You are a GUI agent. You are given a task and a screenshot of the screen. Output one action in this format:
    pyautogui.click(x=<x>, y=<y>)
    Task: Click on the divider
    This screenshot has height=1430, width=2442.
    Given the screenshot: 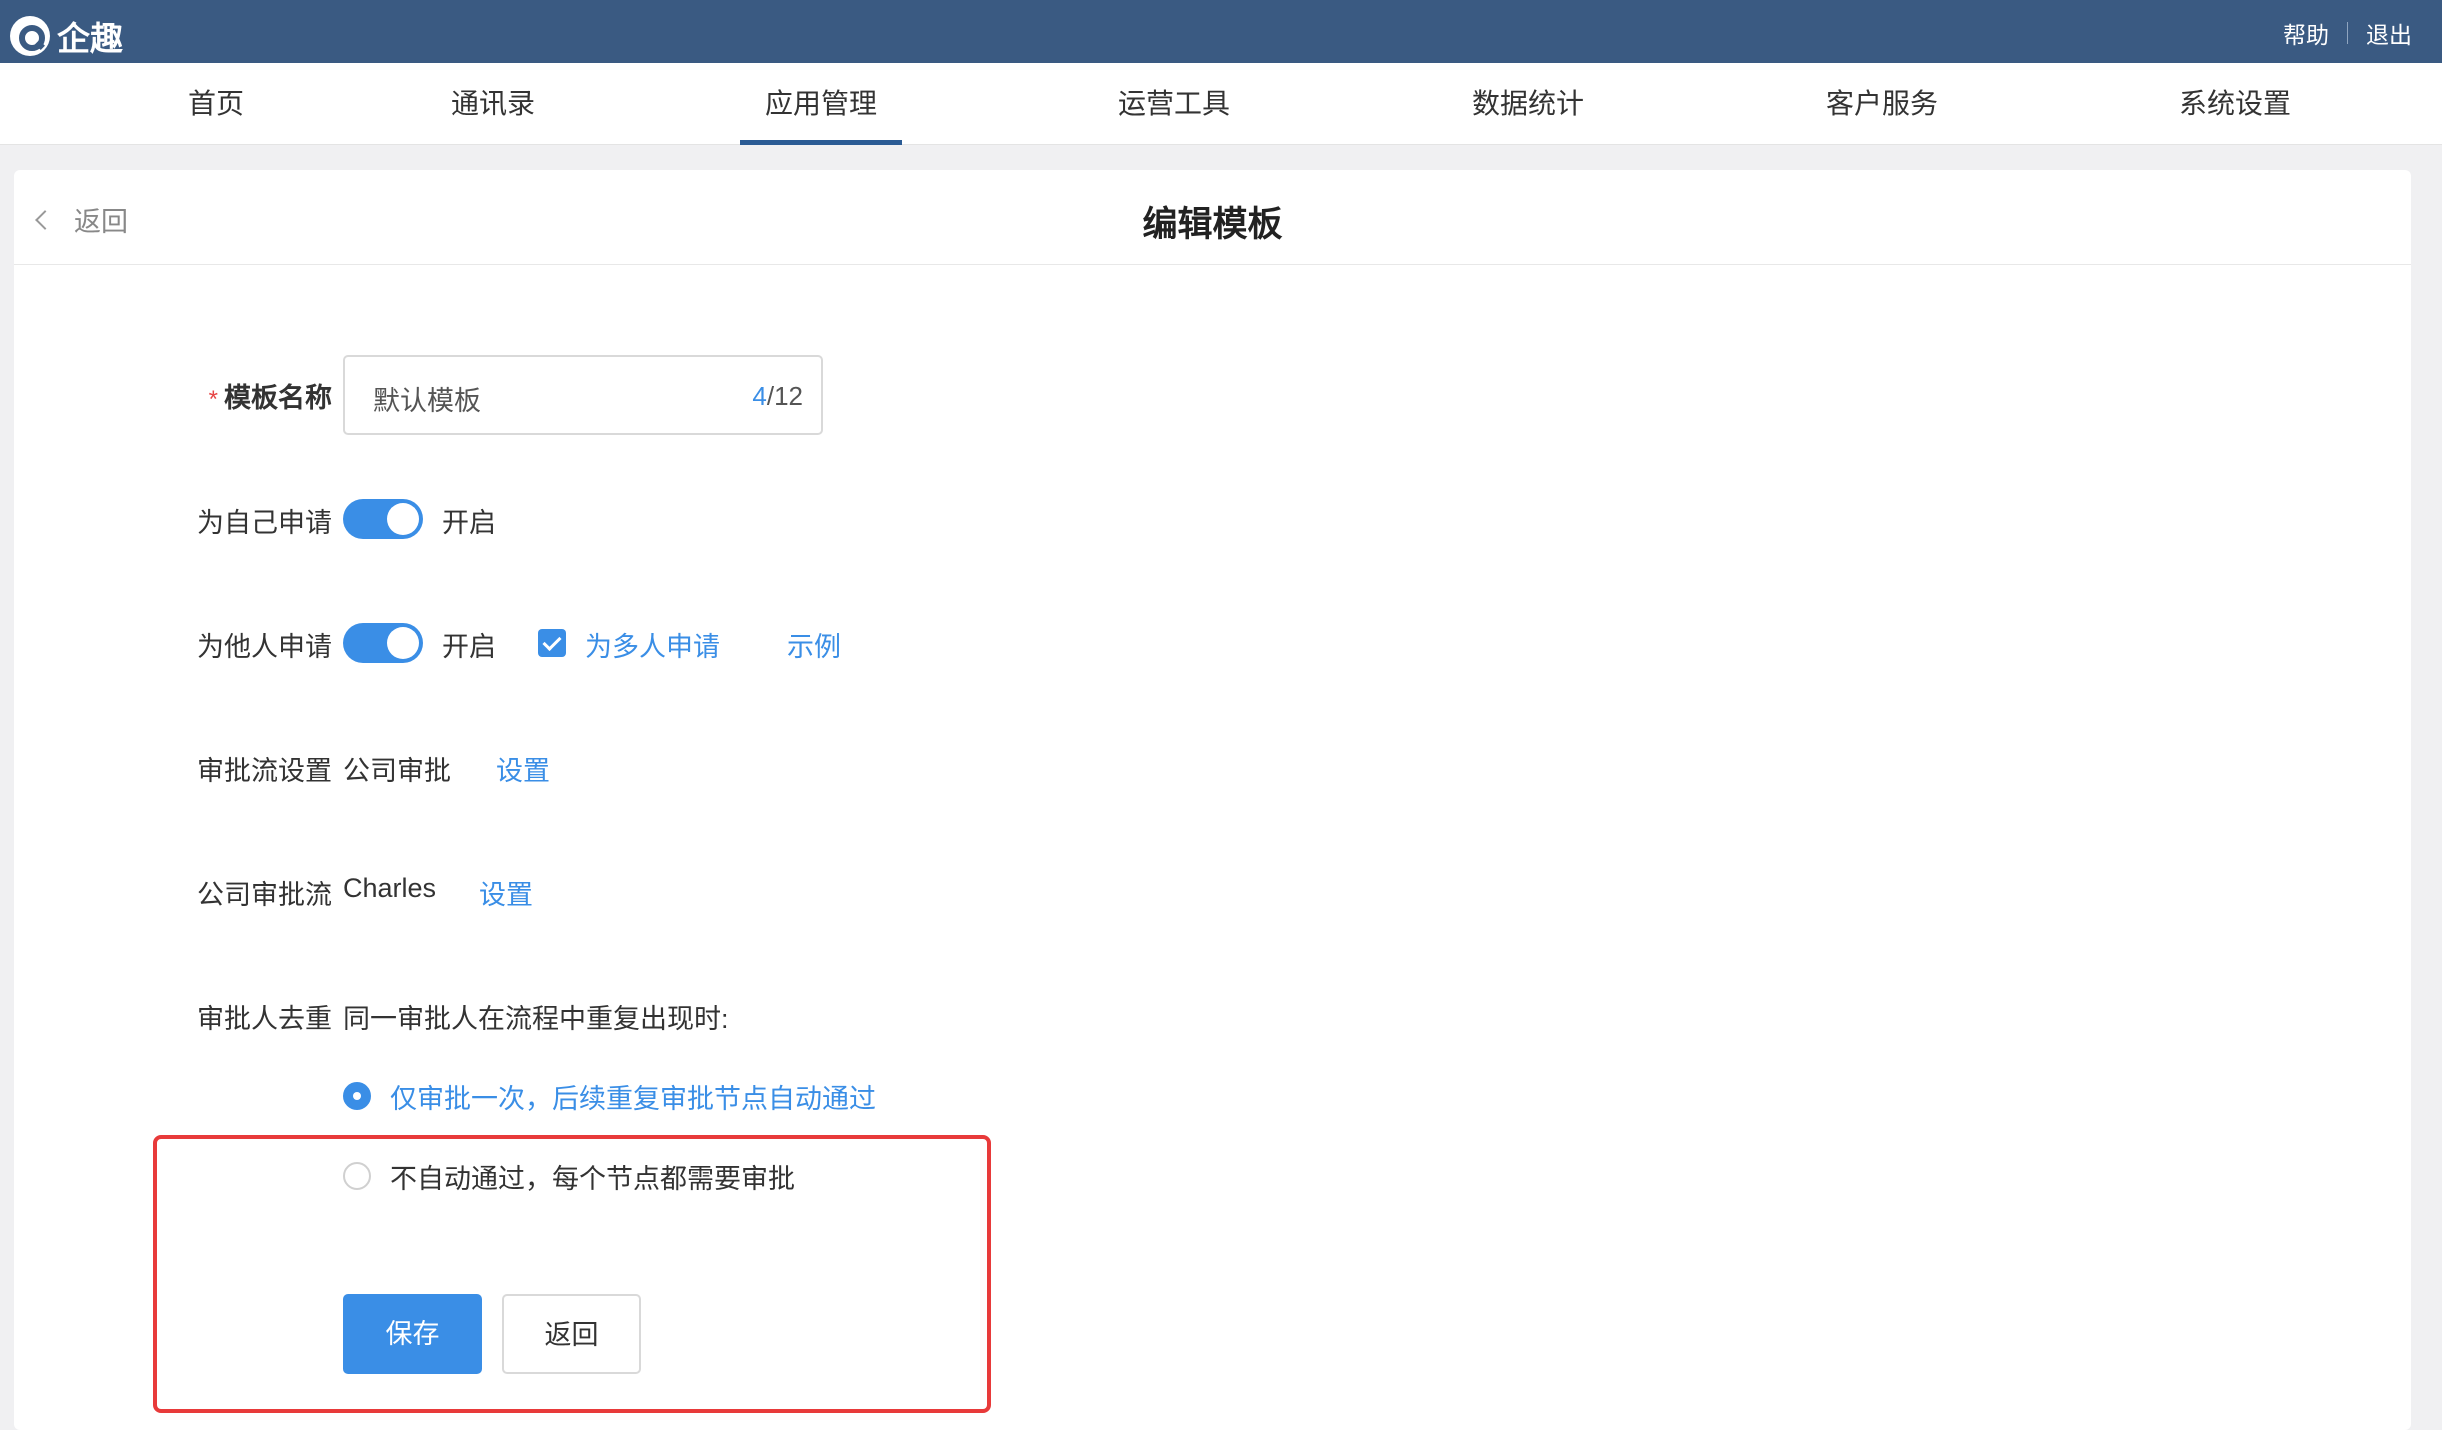 What is the action you would take?
    pyautogui.click(x=2347, y=33)
    